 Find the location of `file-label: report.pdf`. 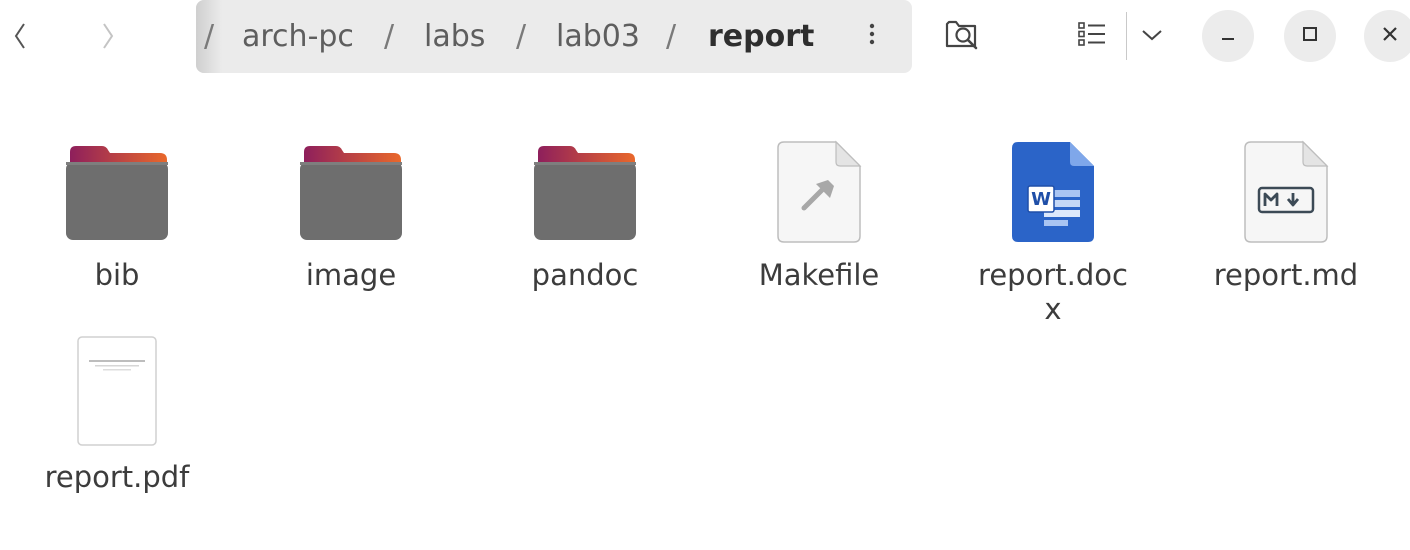

file-label: report.pdf is located at coordinates (117, 477).